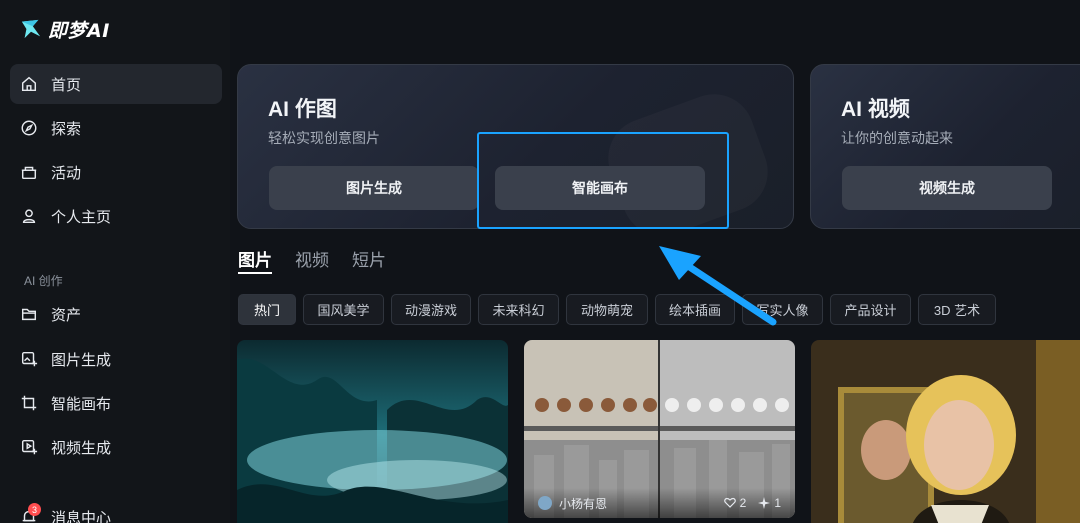 This screenshot has height=523, width=1080. I want to click on canvas-crop-icon, so click(29, 403).